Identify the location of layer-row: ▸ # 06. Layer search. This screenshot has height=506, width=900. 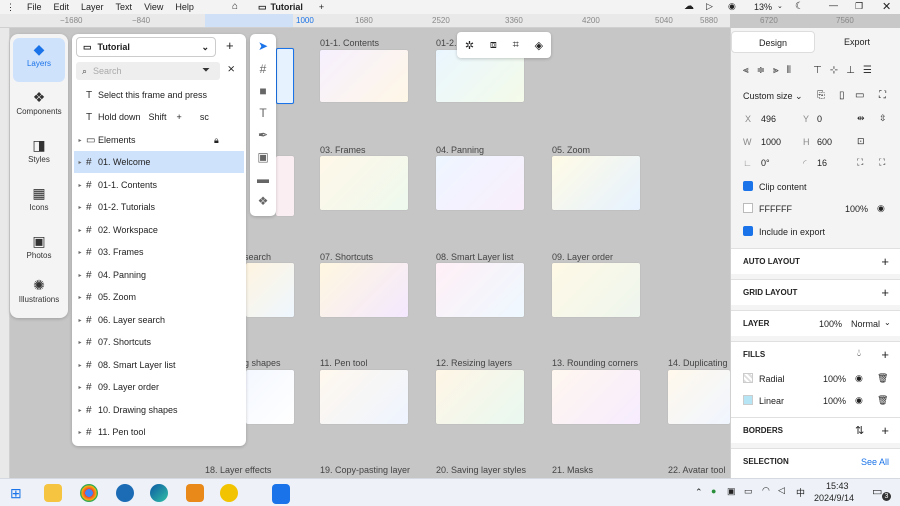
(159, 320).